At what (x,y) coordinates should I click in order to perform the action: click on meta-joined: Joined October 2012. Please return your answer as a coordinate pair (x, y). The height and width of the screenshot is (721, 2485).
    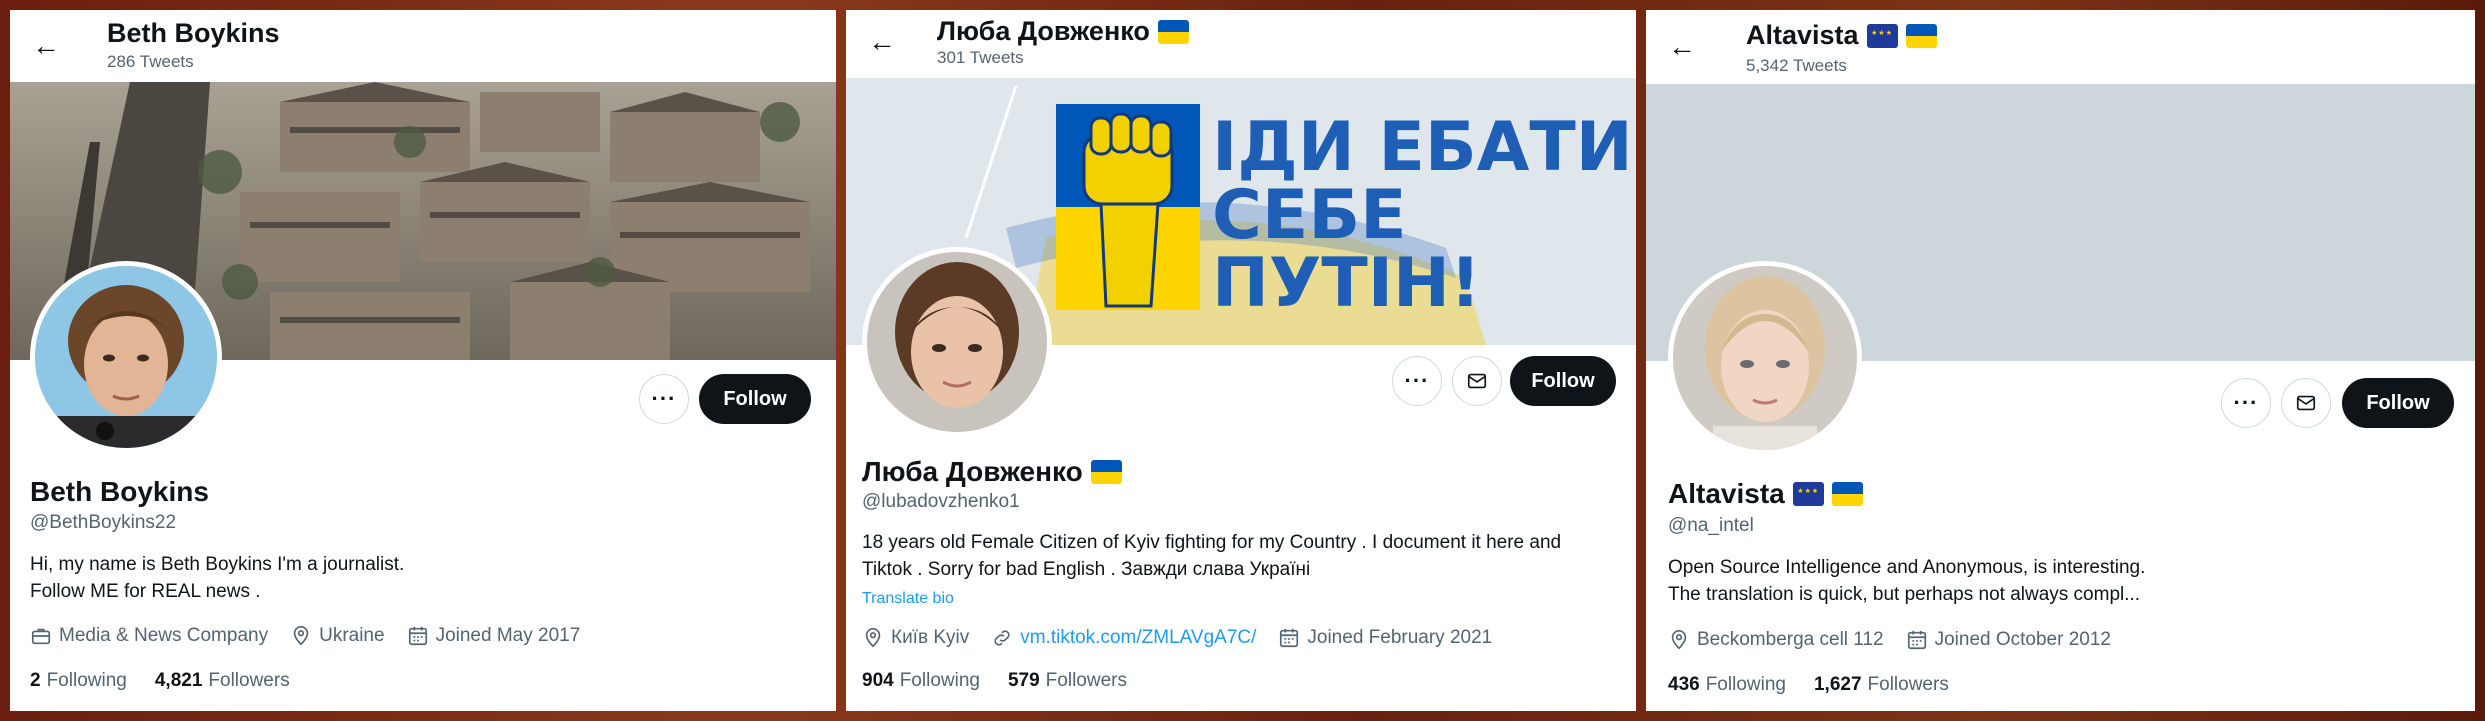
    Looking at the image, I should click on (2008, 640).